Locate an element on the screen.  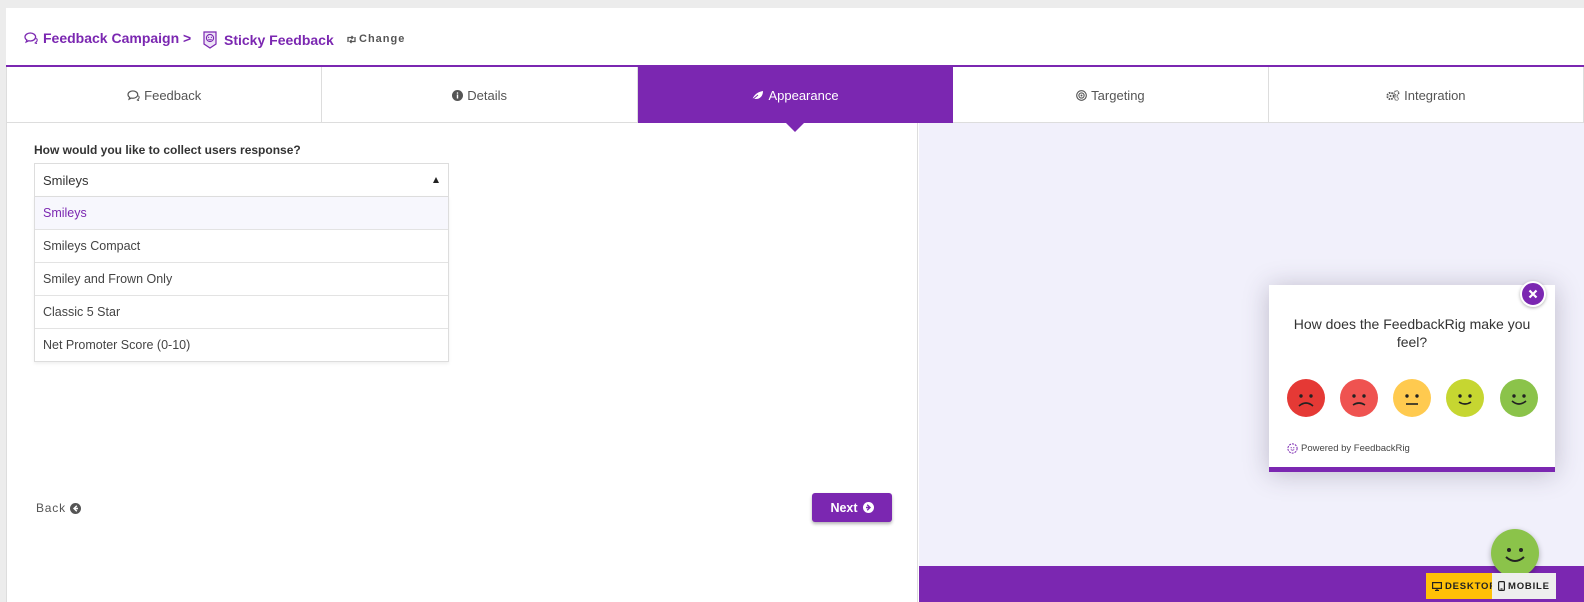
close-icon is located at coordinates (1533, 294).